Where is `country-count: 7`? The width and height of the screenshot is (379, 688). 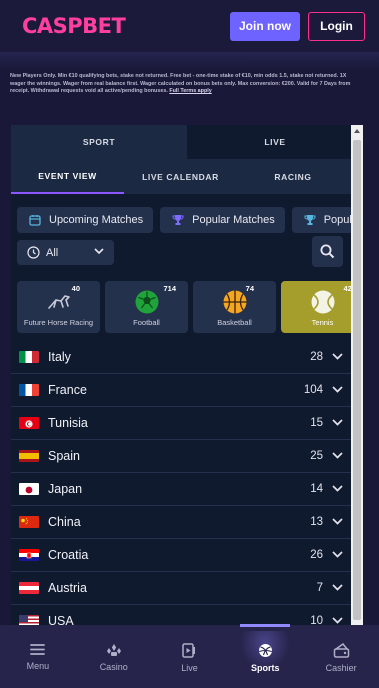
country-count: 7 is located at coordinates (319, 588).